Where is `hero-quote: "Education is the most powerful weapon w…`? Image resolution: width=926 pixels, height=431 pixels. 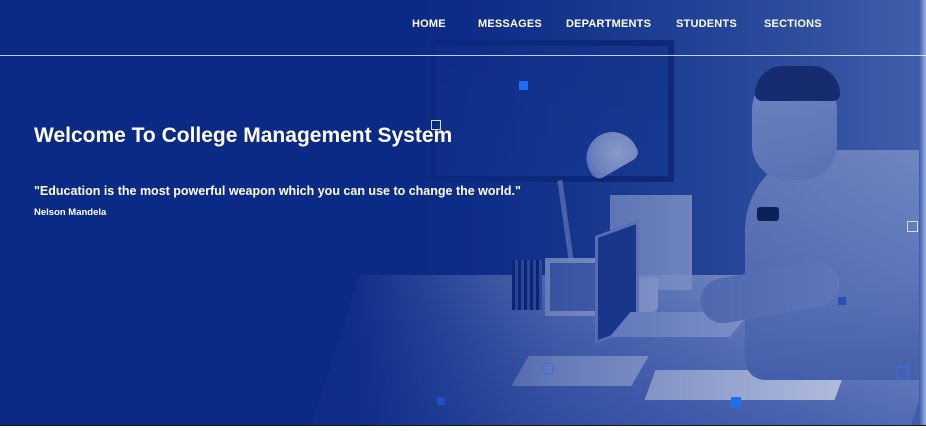 hero-quote: "Education is the most powerful weapon w… is located at coordinates (277, 191).